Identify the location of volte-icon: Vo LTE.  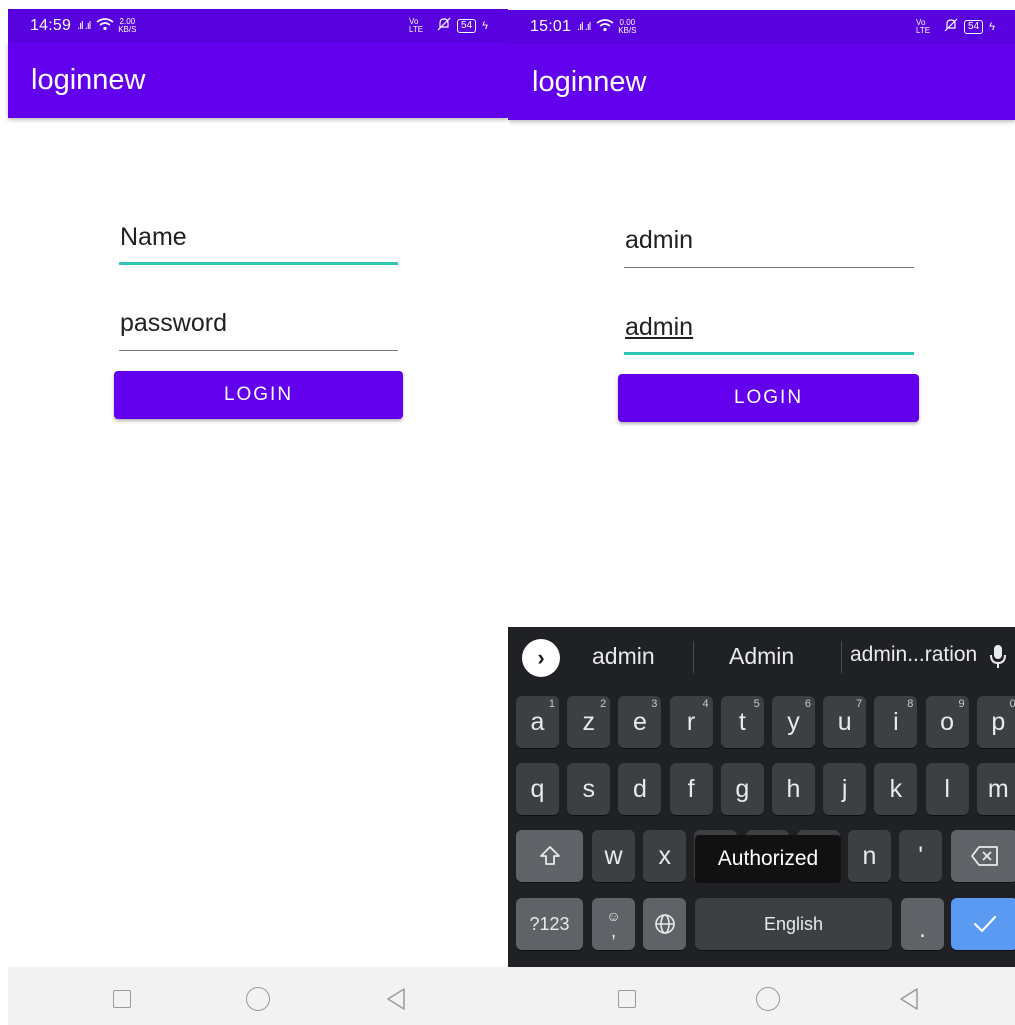
(923, 26).